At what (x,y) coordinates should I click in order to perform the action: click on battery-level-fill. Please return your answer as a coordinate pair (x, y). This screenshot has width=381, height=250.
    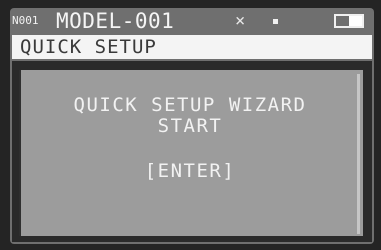
    Looking at the image, I should click on (355, 21).